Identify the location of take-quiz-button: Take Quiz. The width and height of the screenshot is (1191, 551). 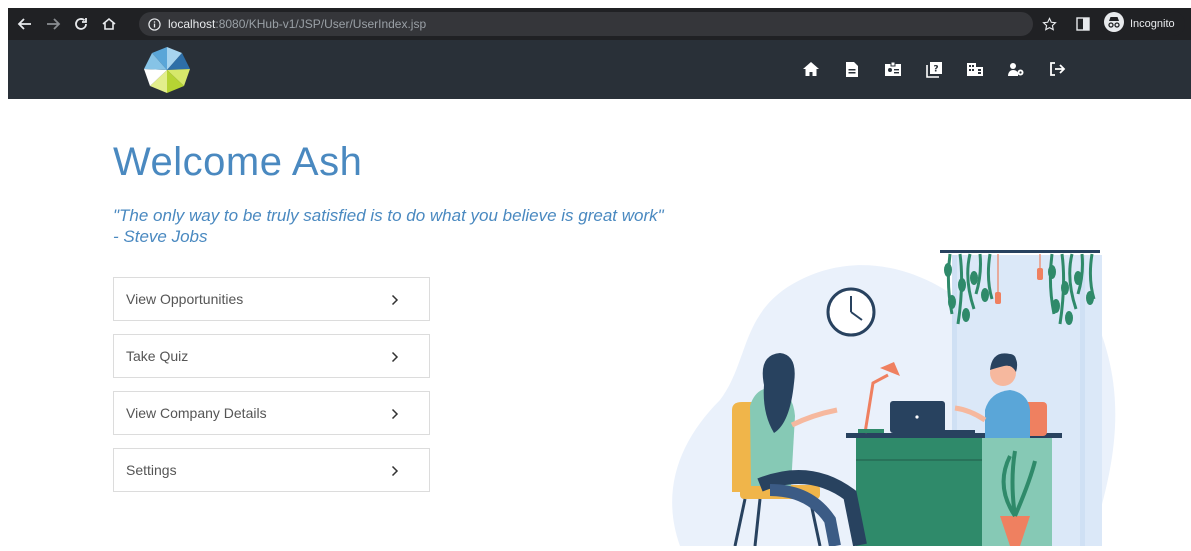
(271, 356).